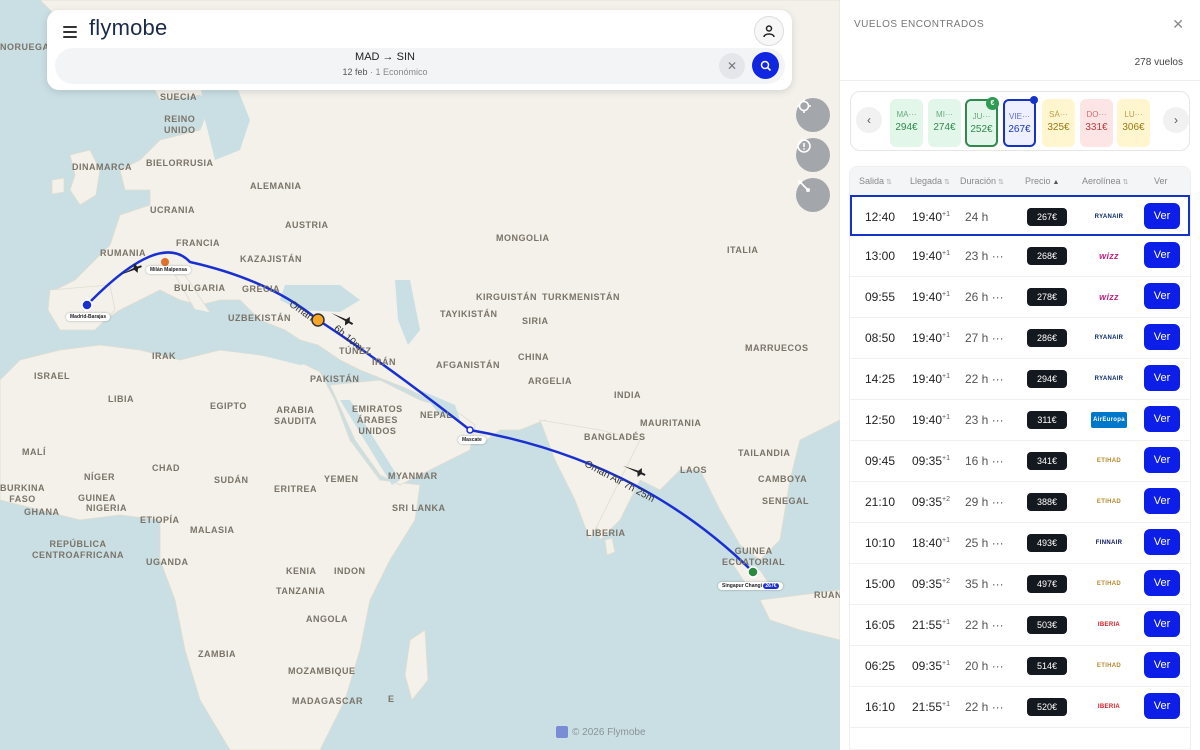 Image resolution: width=1200 pixels, height=750 pixels. What do you see at coordinates (1020, 502) in the screenshot?
I see `table-row: 21:10 09:35+2 29 h ··· 388€ ETIHAD Ver` at bounding box center [1020, 502].